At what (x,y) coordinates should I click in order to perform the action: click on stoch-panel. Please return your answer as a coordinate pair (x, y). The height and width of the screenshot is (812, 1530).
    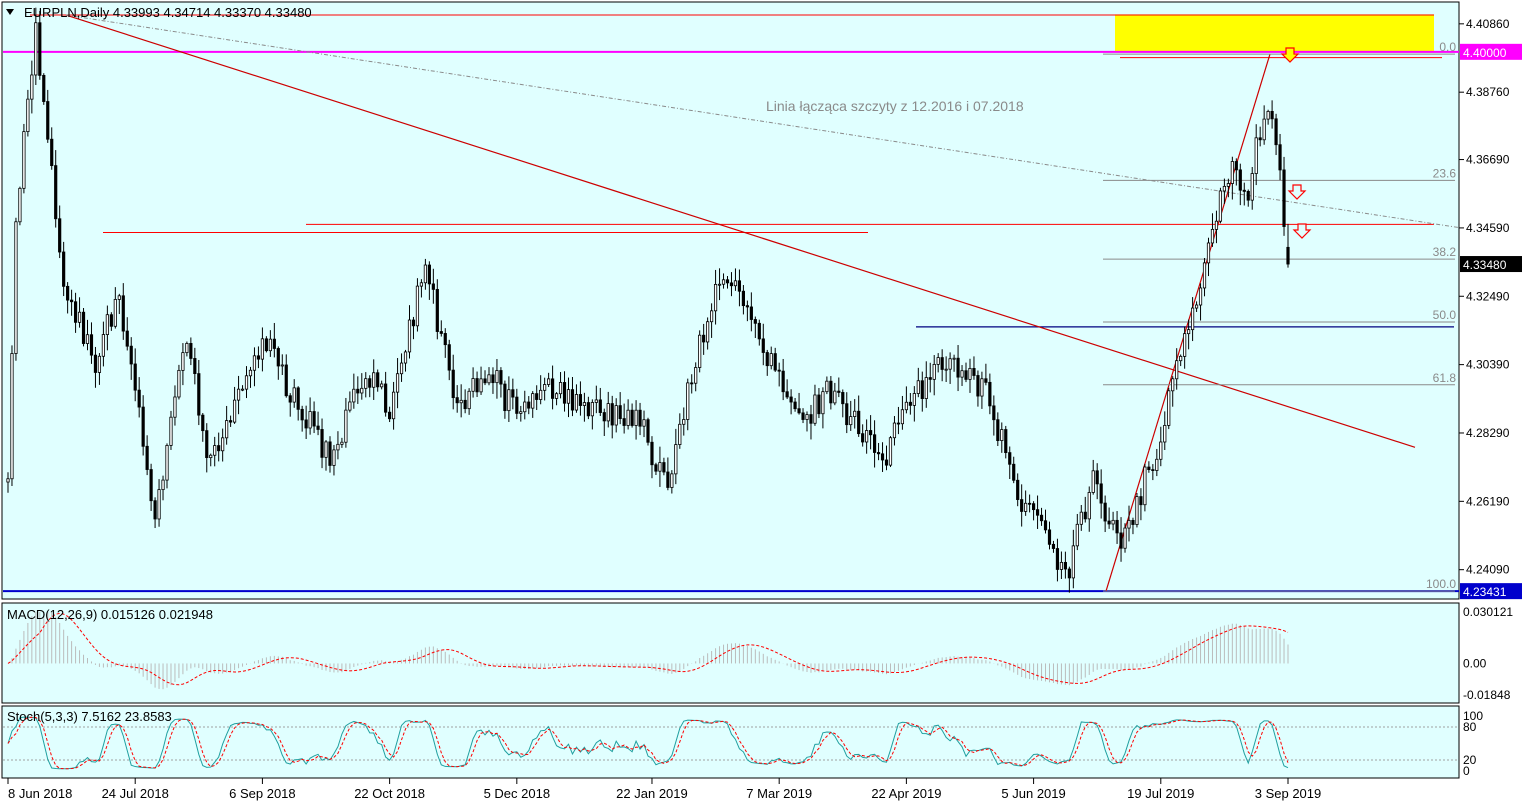
    Looking at the image, I should click on (730, 742).